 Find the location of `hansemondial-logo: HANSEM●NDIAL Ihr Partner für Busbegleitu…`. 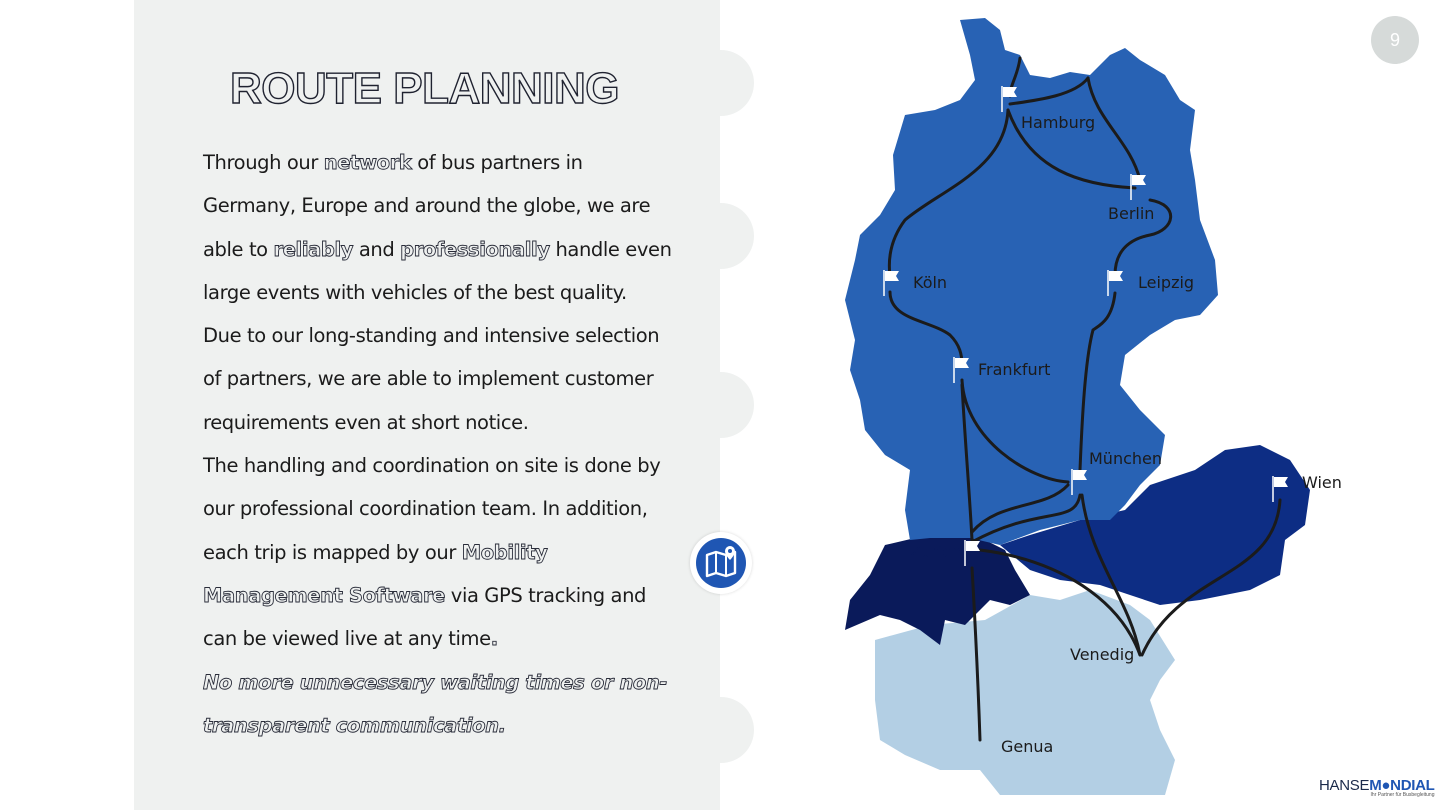

hansemondial-logo: HANSEM●NDIAL Ihr Partner für Busbegleitu… is located at coordinates (1377, 790).